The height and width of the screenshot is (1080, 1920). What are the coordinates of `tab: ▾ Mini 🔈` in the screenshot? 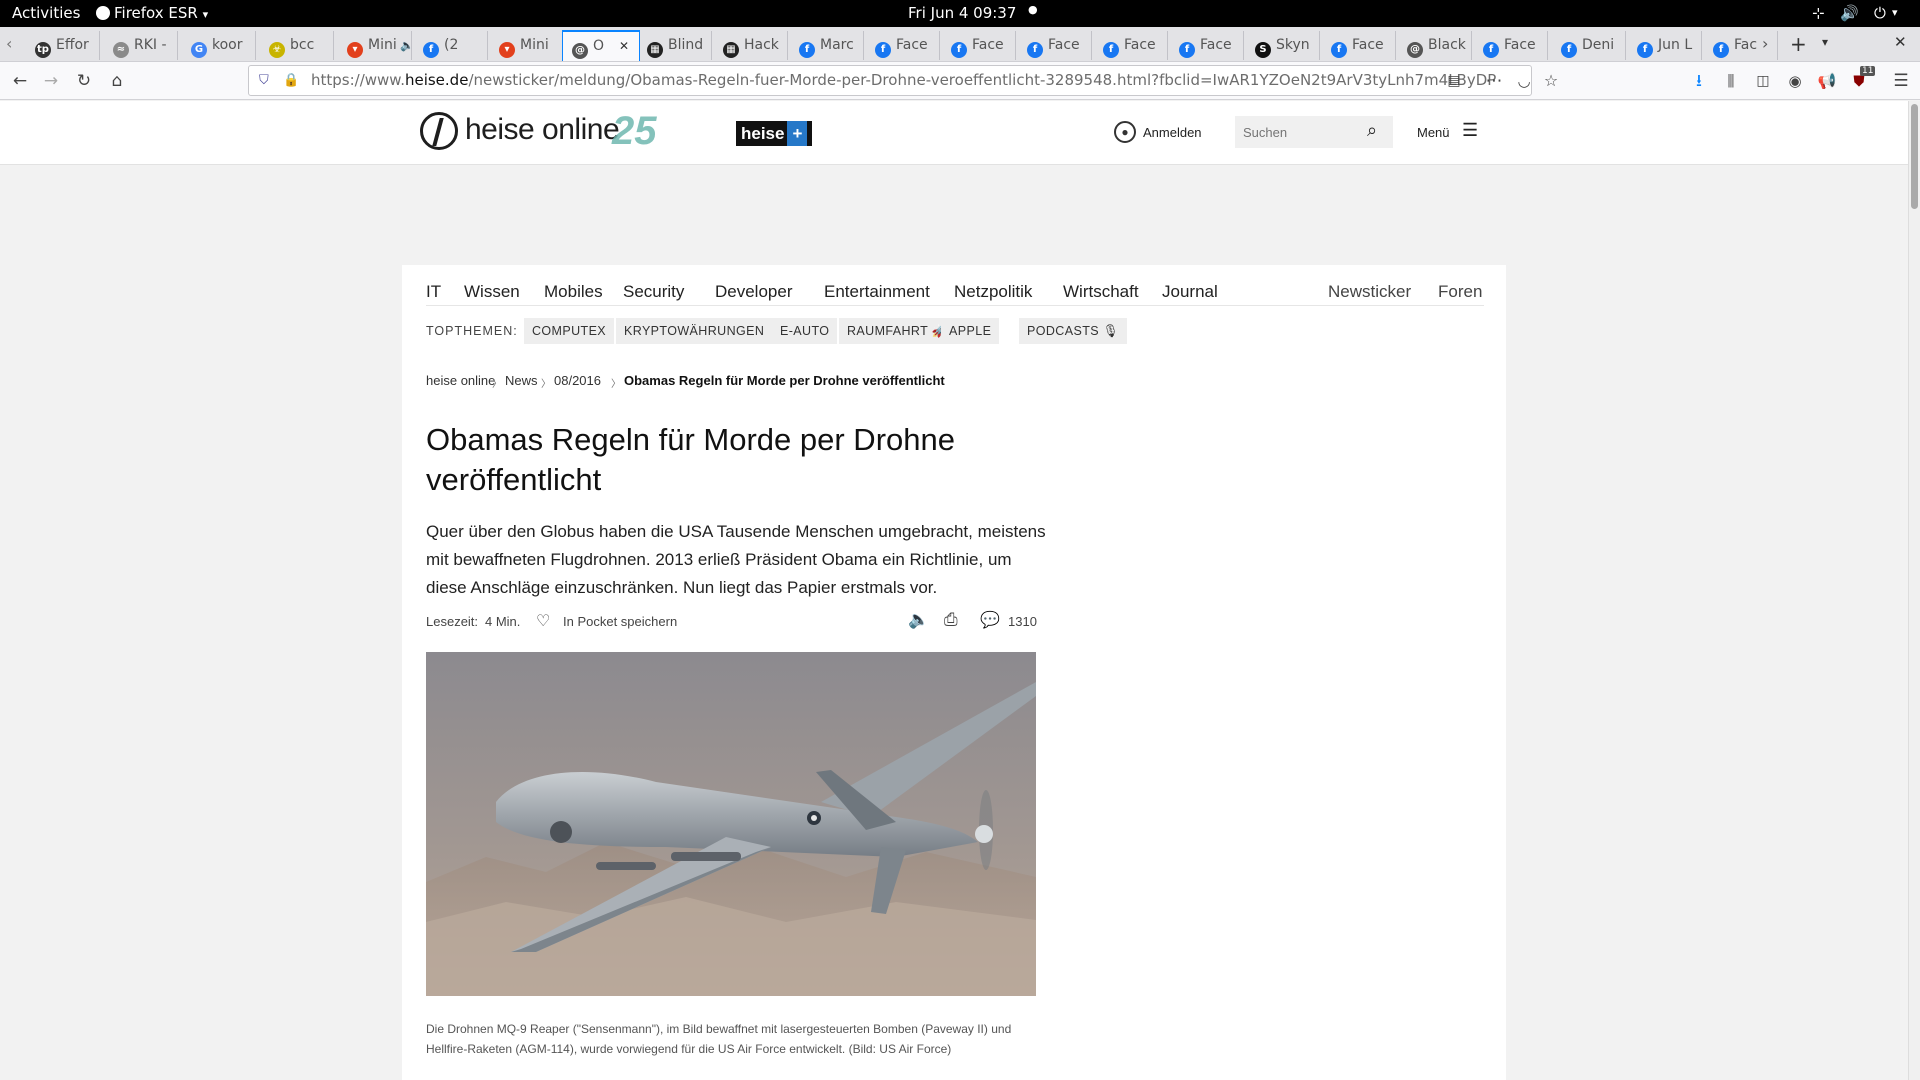 It's located at (375, 45).